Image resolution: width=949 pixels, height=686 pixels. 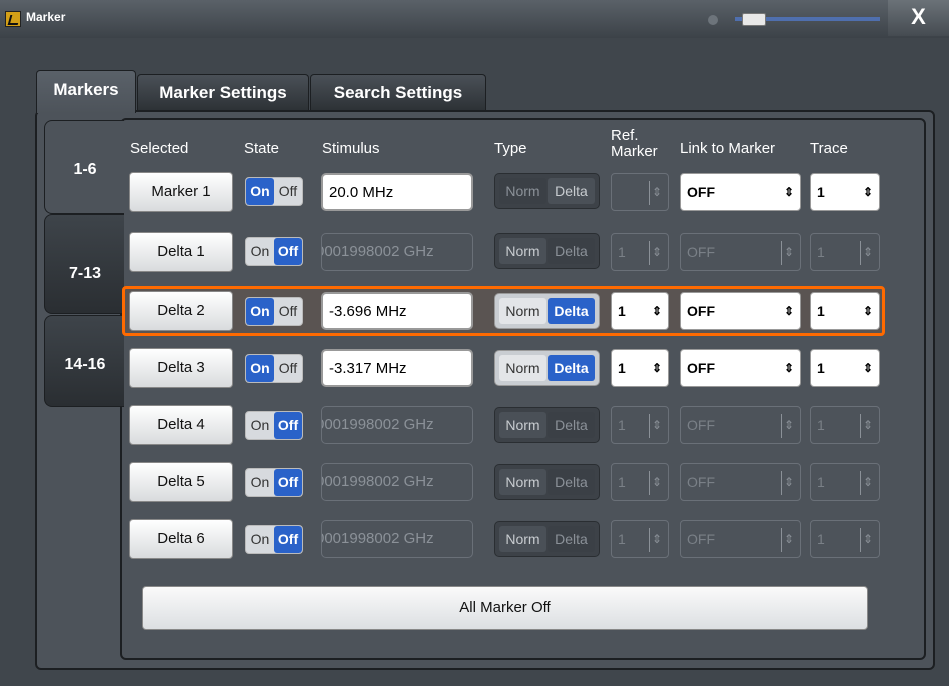 I want to click on side-tab-14-16: 14-16, so click(x=84, y=361).